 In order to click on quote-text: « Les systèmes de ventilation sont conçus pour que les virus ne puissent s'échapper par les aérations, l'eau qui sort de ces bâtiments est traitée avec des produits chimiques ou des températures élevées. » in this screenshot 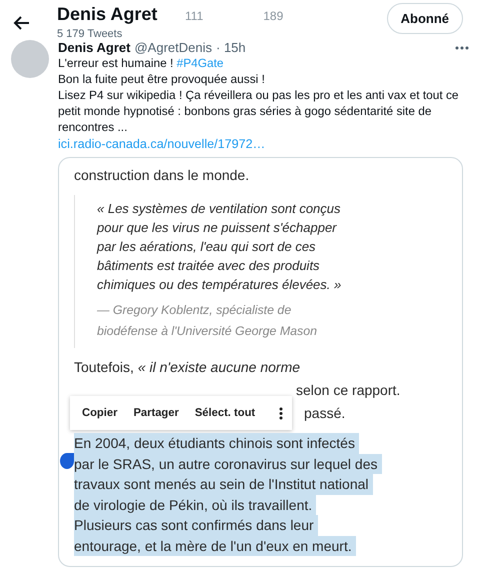, I will do `click(219, 247)`.